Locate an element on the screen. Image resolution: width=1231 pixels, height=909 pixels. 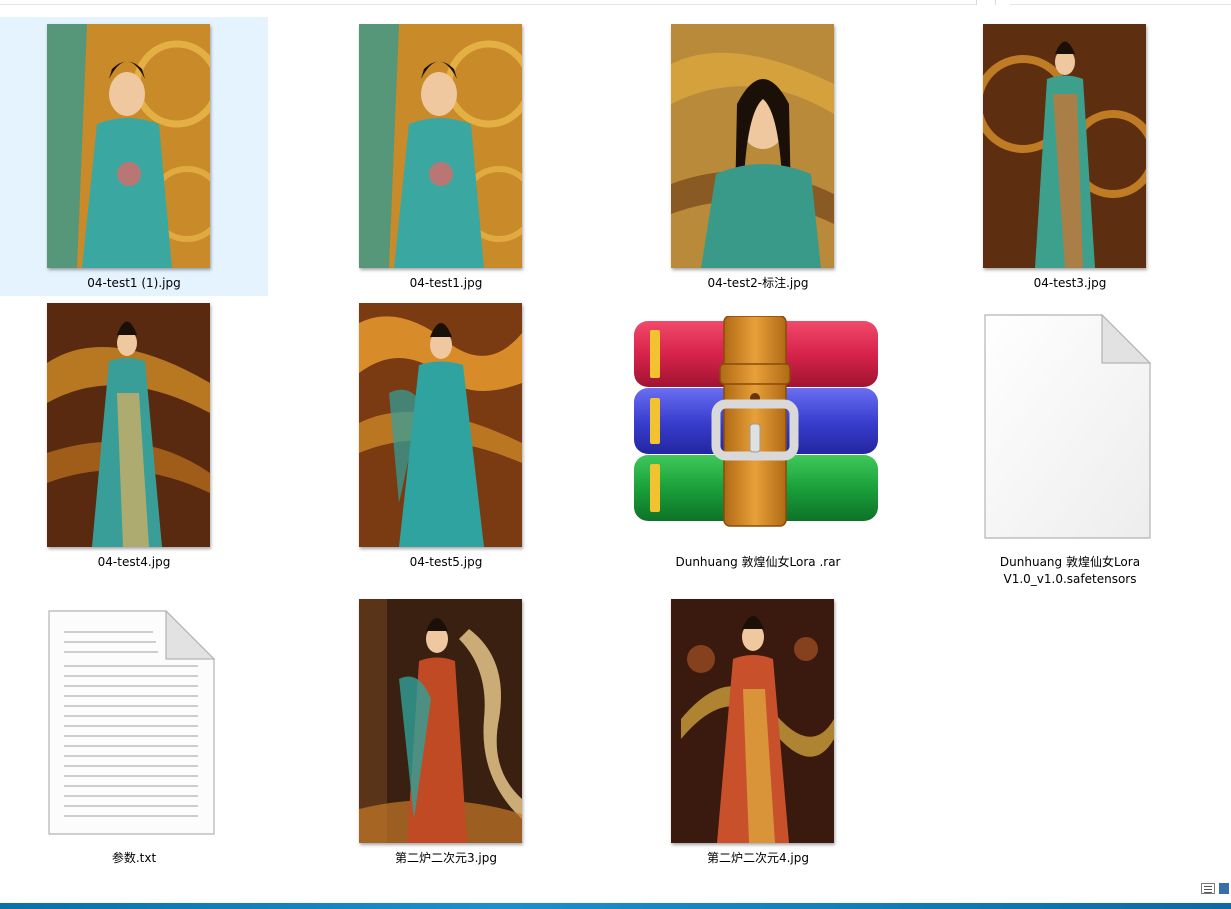
taskbar-edge is located at coordinates (615, 906).